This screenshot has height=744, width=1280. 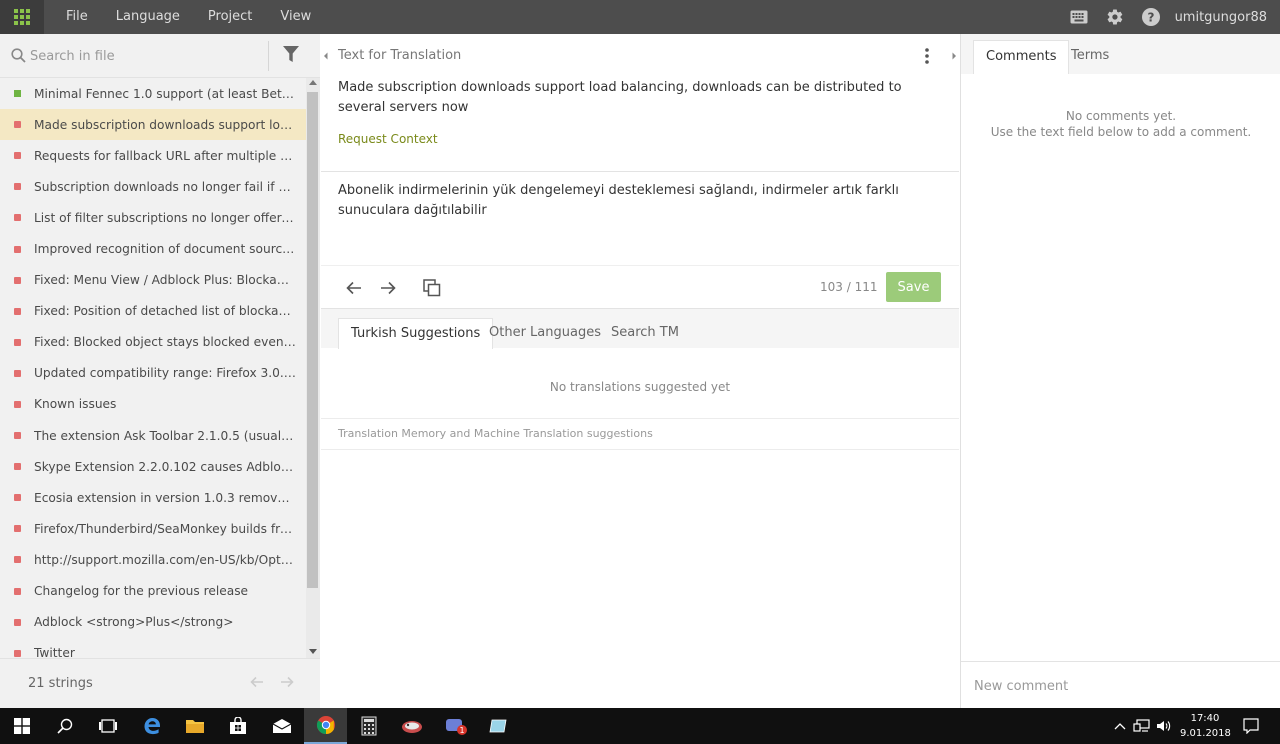 I want to click on notes-app, so click(x=498, y=726).